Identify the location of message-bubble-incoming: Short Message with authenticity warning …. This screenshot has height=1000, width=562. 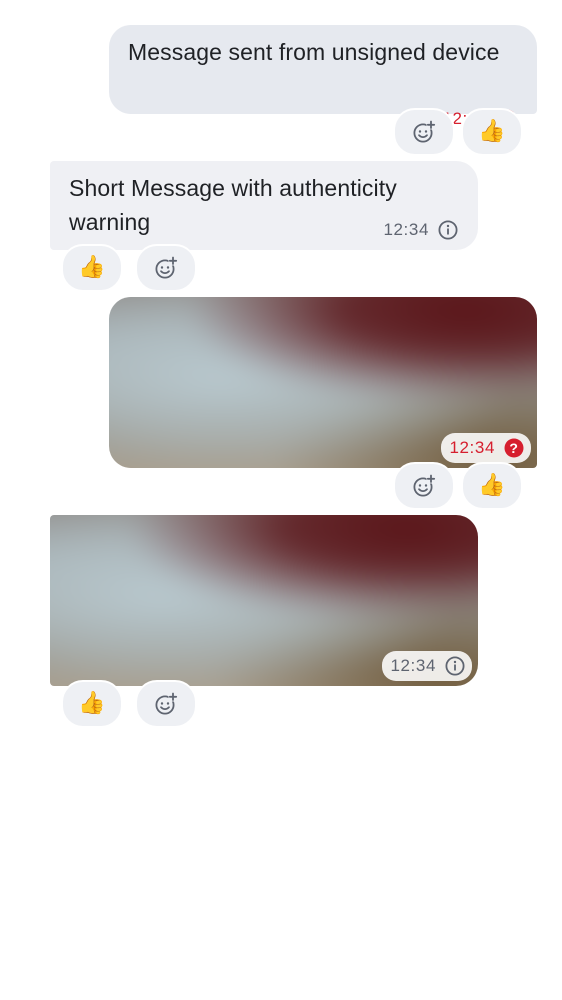
(264, 205).